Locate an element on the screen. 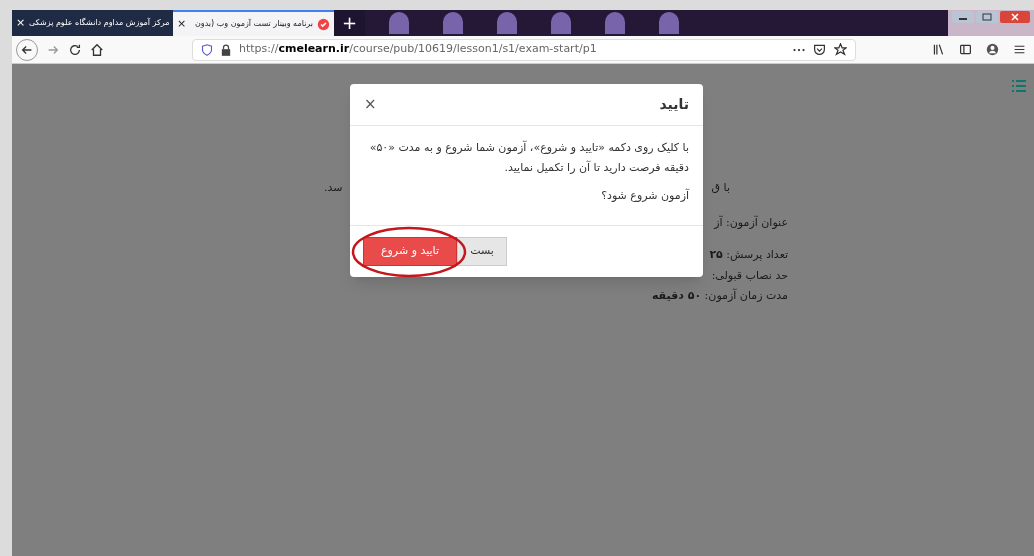 This screenshot has height=556, width=1034. home-icon is located at coordinates (97, 49).